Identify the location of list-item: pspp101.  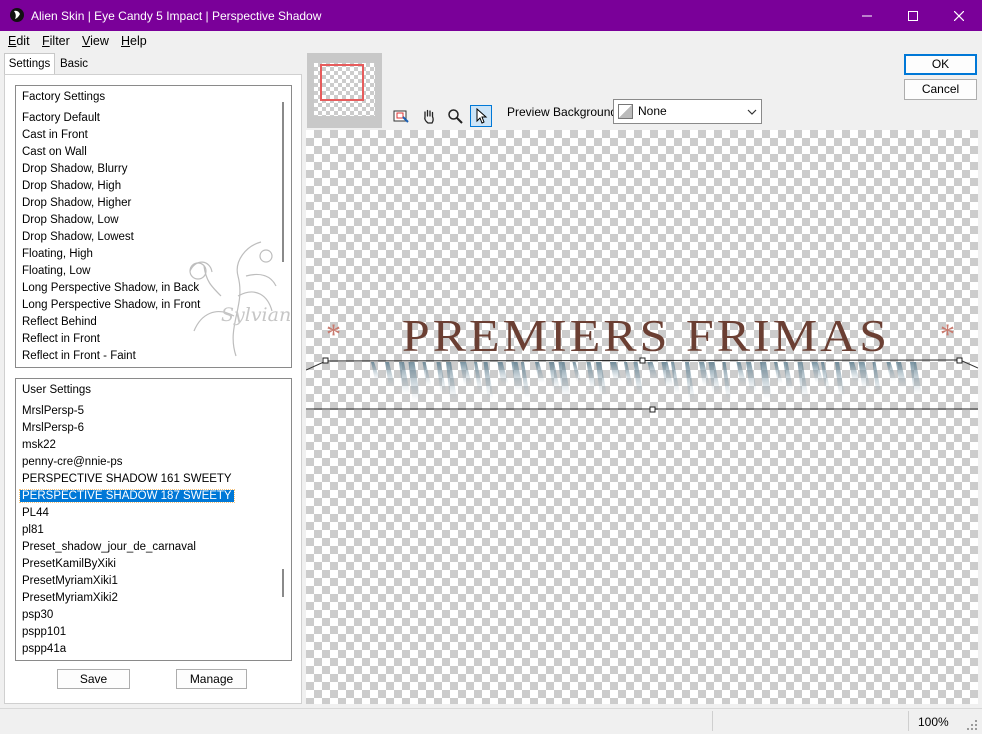
(153, 632).